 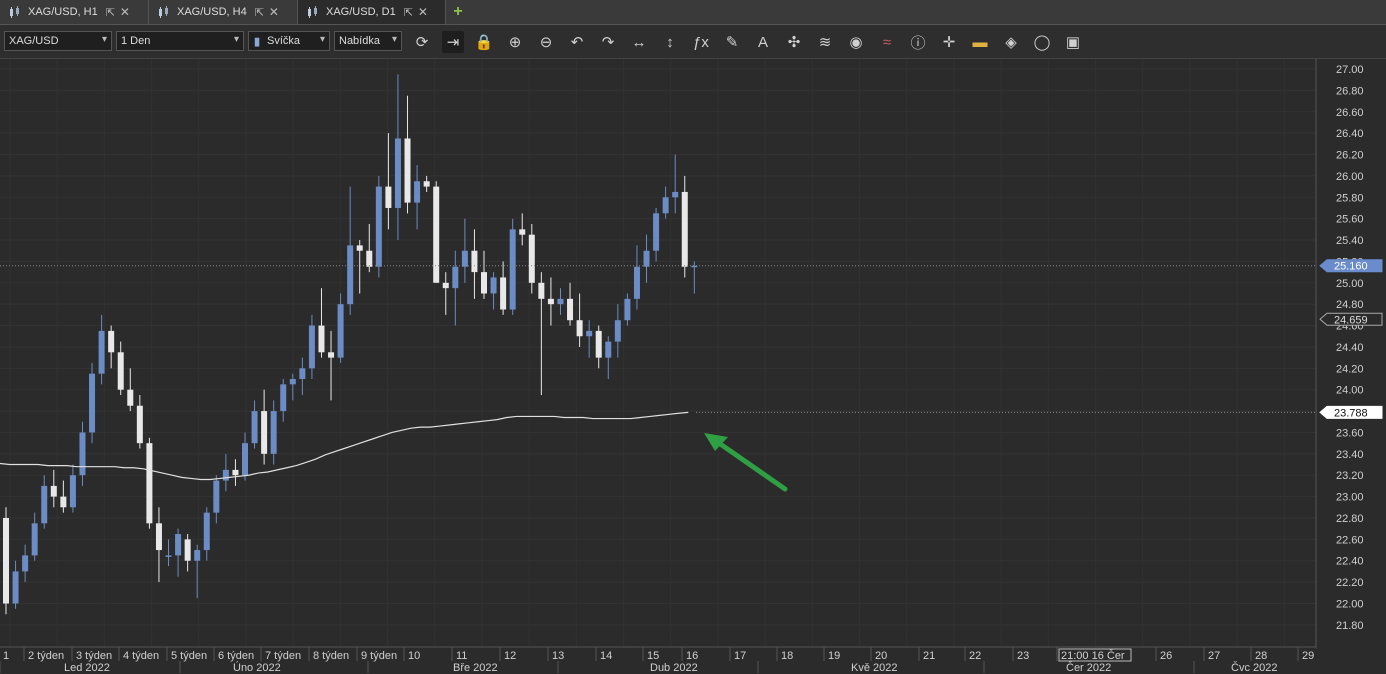 What do you see at coordinates (63, 12) in the screenshot?
I see `tab-label: XAG/USD, H1` at bounding box center [63, 12].